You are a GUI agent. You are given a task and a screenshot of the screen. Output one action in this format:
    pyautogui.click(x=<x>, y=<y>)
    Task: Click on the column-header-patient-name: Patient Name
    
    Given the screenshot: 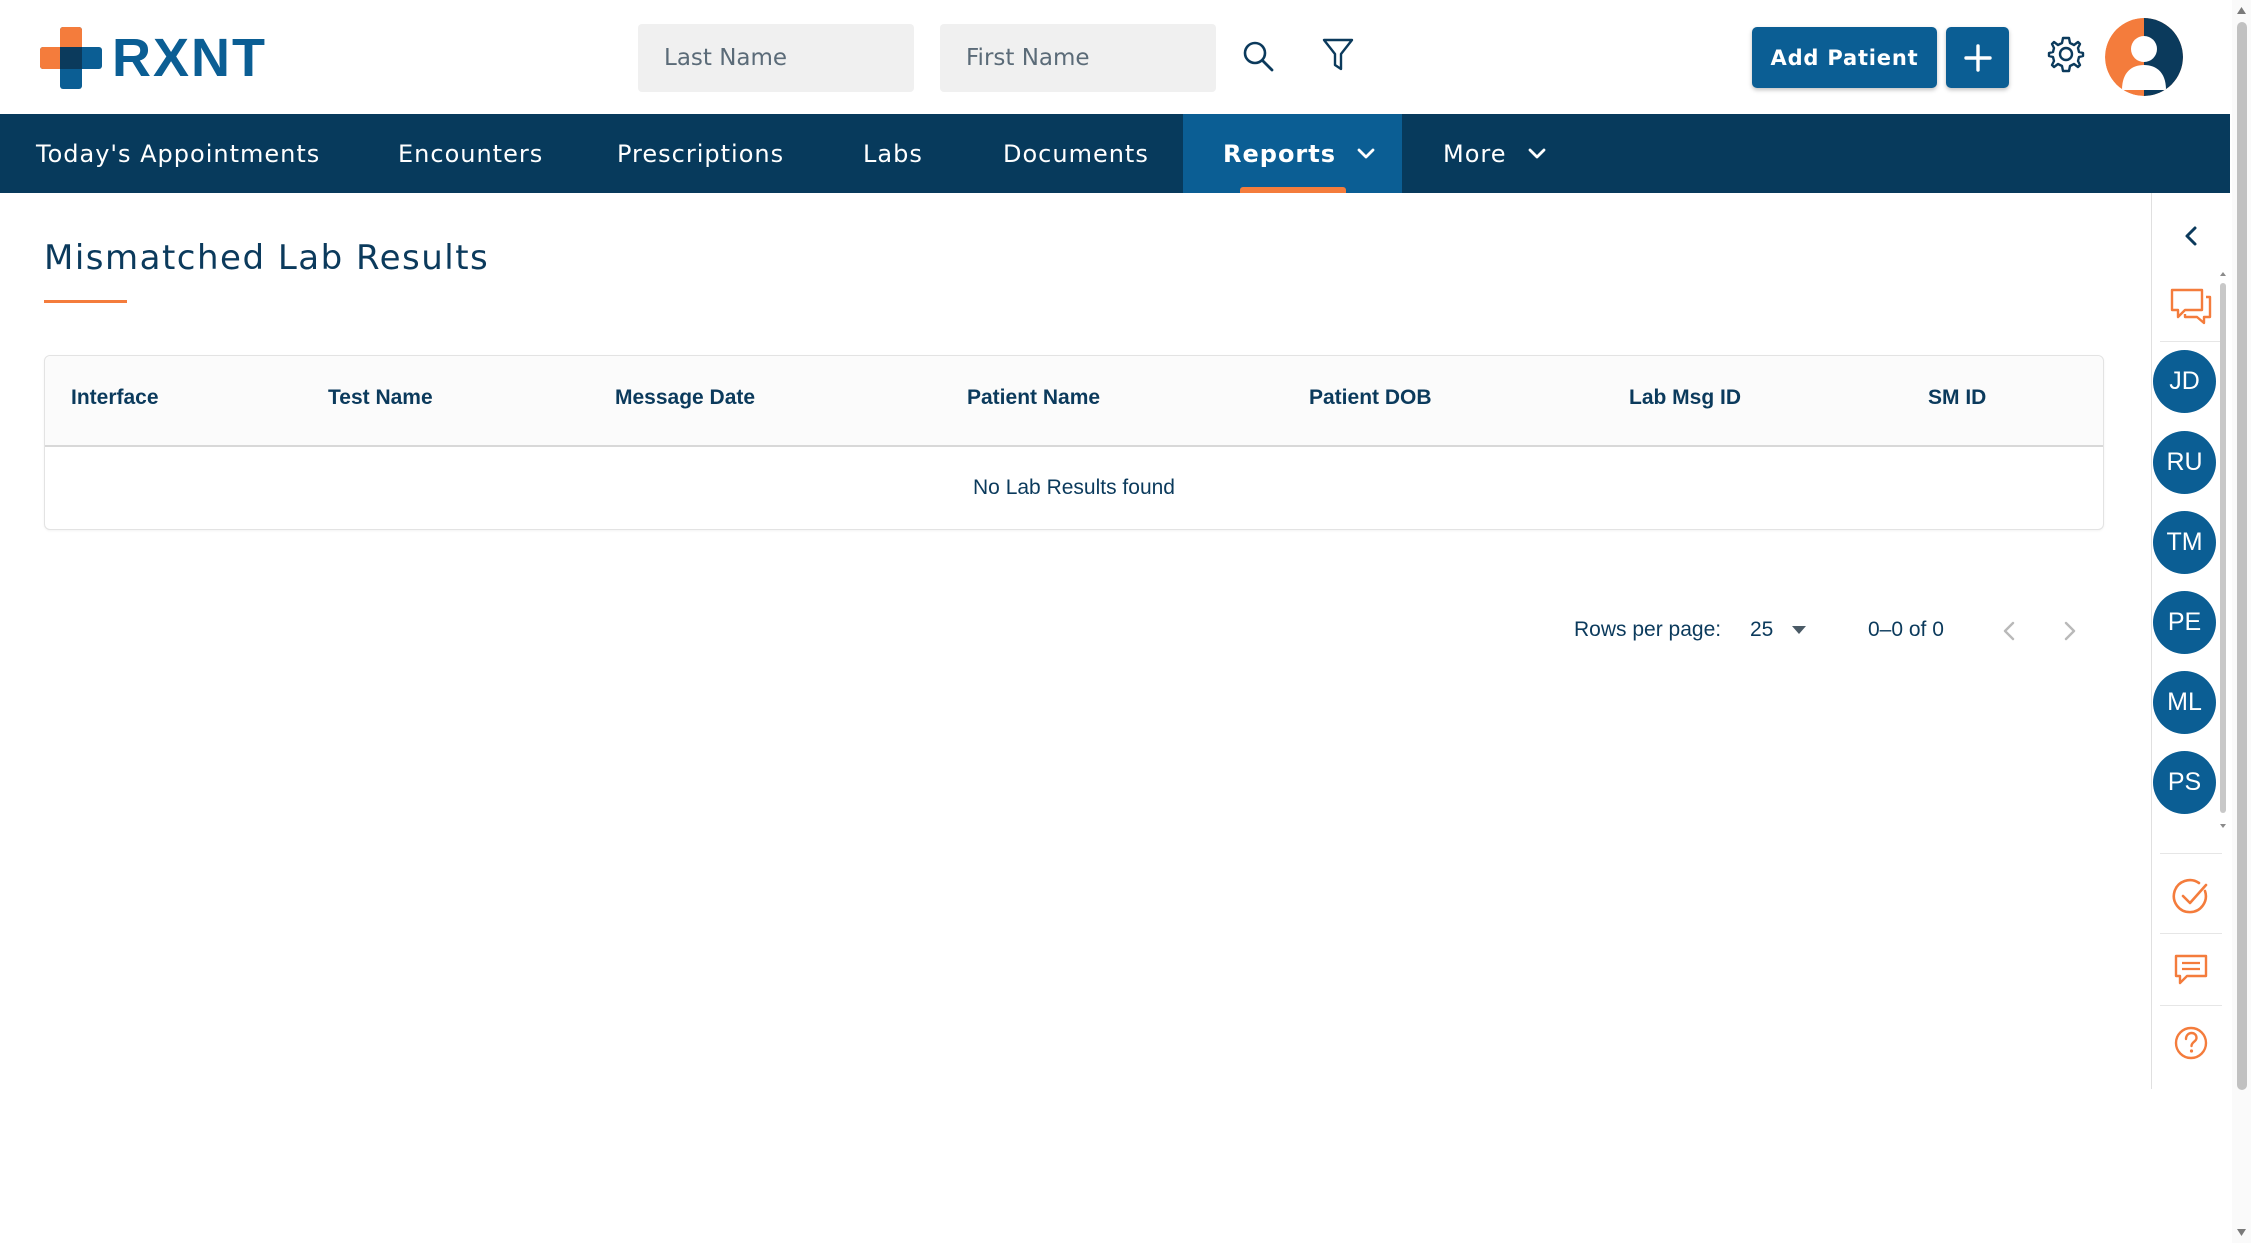 What is the action you would take?
    pyautogui.click(x=1033, y=398)
    